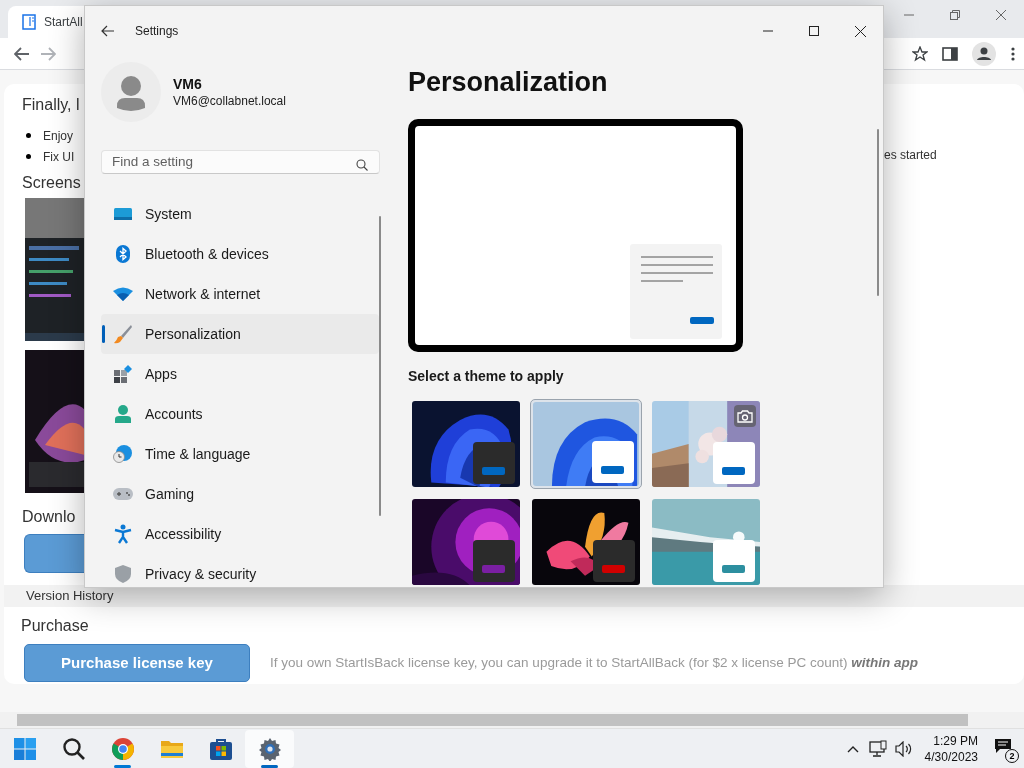  I want to click on chevron-up-icon, so click(852, 748).